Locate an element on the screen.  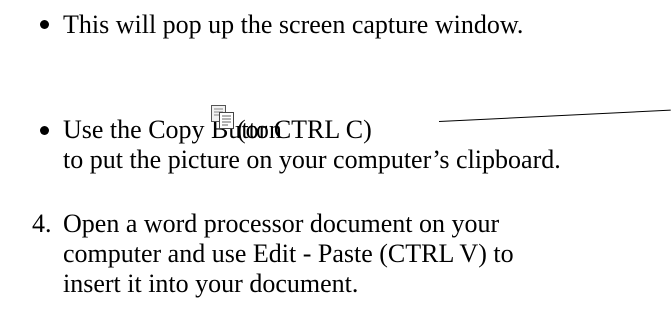
copy-icon is located at coordinates (223, 117).